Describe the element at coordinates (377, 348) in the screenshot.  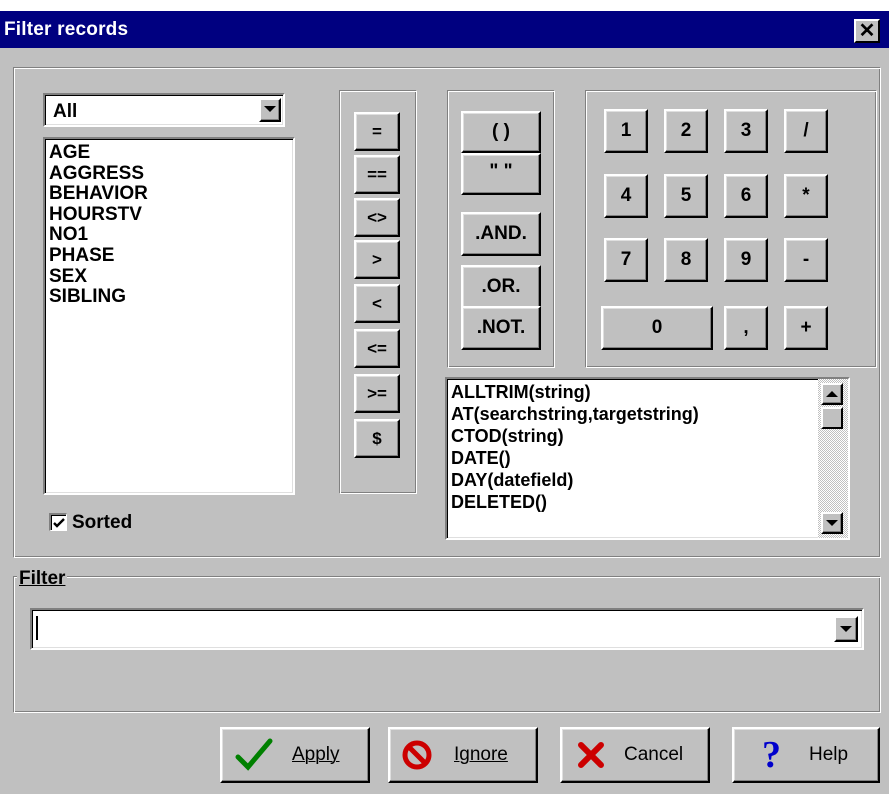
I see `operator-button: <=` at that location.